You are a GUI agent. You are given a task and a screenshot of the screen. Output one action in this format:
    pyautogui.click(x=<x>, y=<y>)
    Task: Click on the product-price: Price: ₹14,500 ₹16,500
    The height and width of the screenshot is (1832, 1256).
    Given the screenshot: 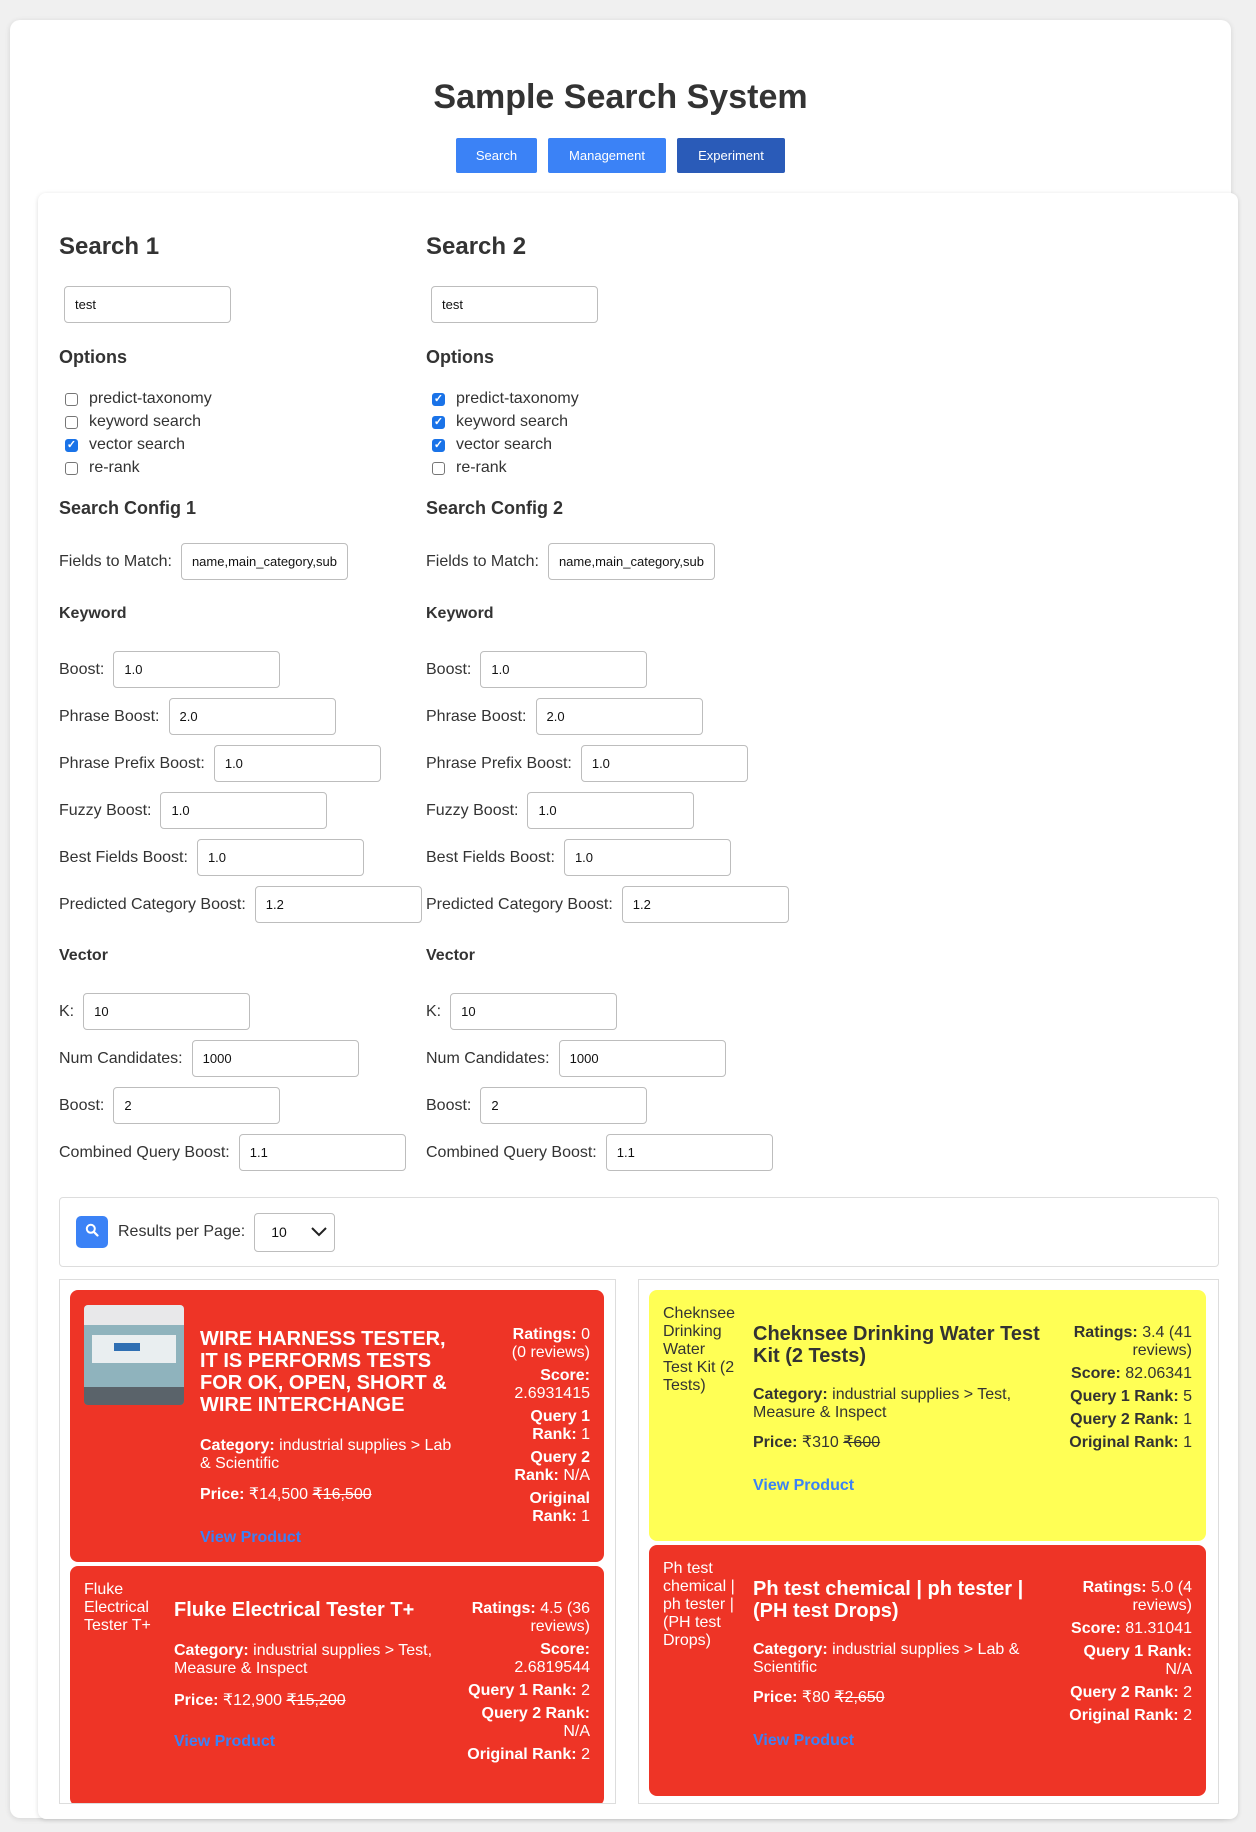 What is the action you would take?
    pyautogui.click(x=286, y=1494)
    